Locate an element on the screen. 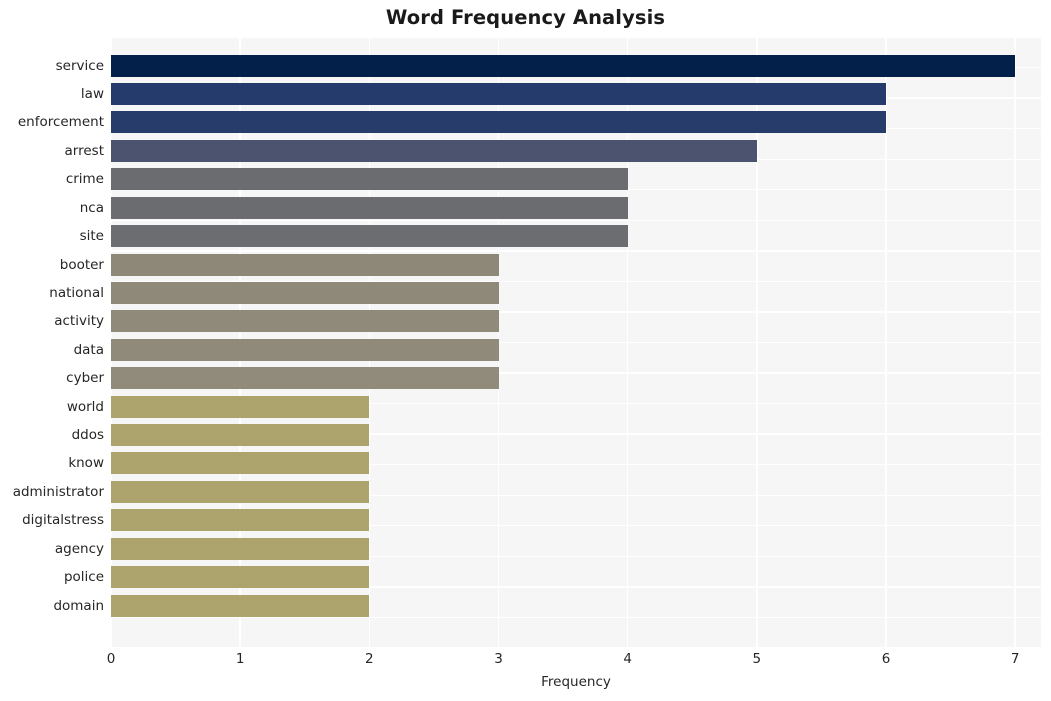 This screenshot has height=701, width=1051. y-tick-label-administrator: administrator is located at coordinates (58, 491).